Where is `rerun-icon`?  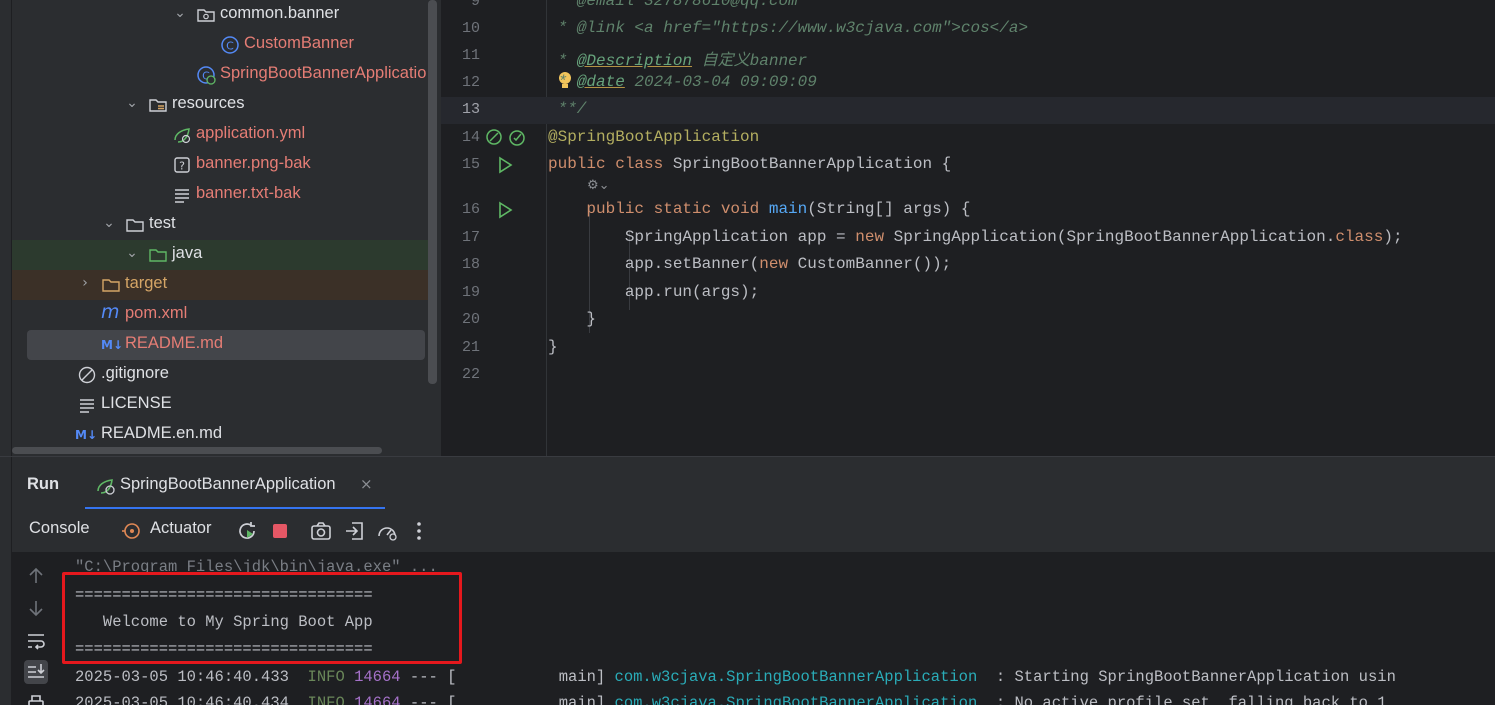 rerun-icon is located at coordinates (247, 531).